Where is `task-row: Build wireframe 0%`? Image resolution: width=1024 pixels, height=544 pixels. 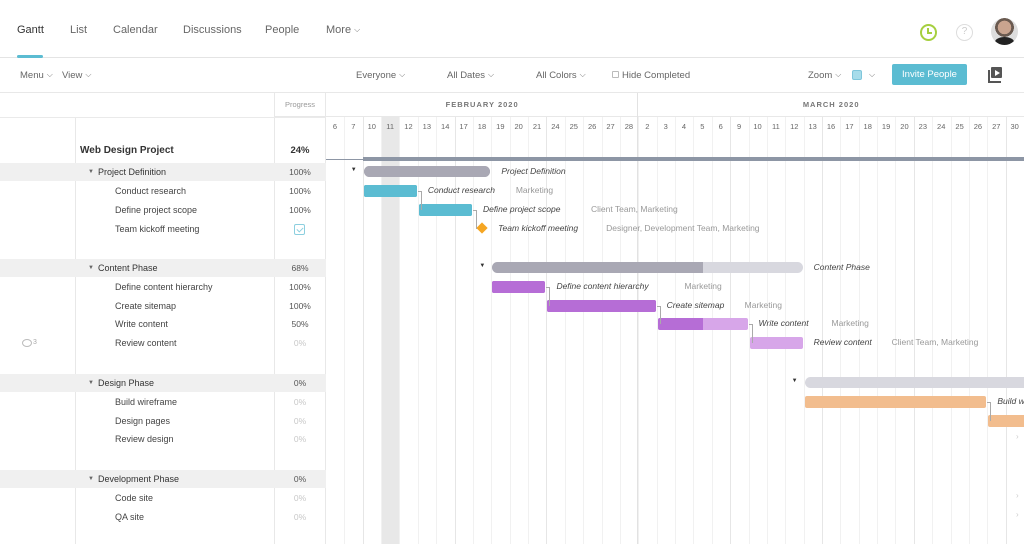
task-row: Build wireframe 0% is located at coordinates (163, 402).